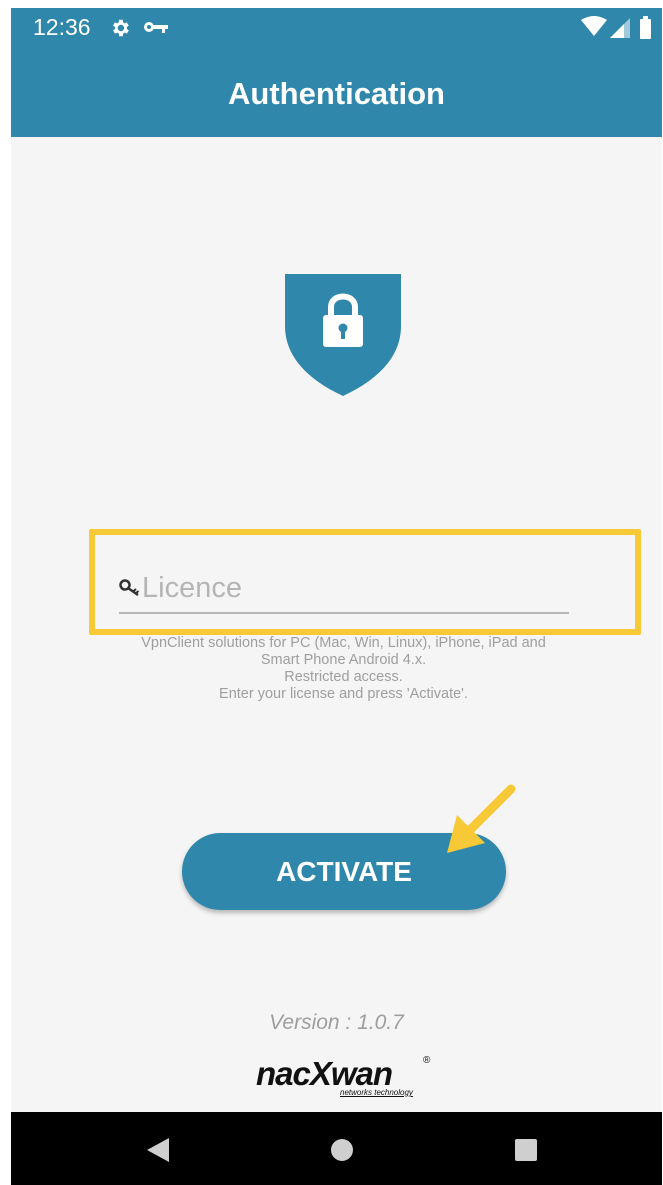 The height and width of the screenshot is (1185, 663). What do you see at coordinates (594, 26) in the screenshot?
I see `wifi-icon` at bounding box center [594, 26].